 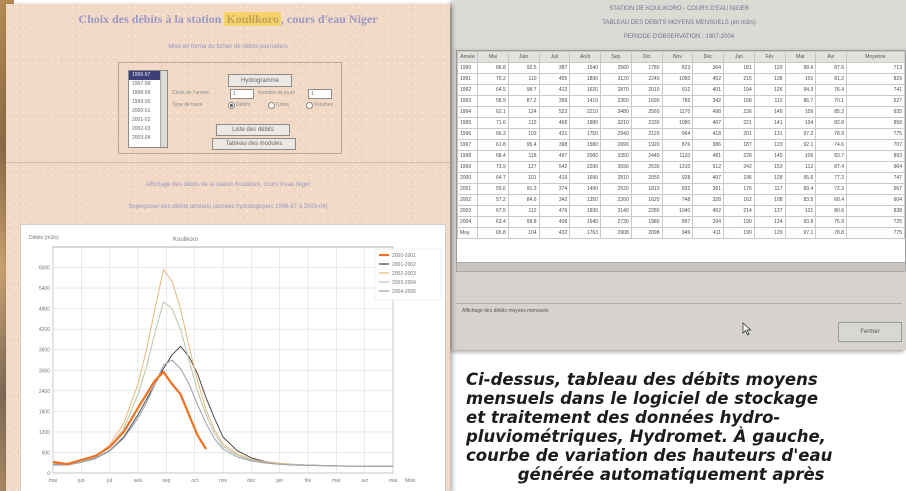 I want to click on column-header: Avr, so click(x=831, y=57).